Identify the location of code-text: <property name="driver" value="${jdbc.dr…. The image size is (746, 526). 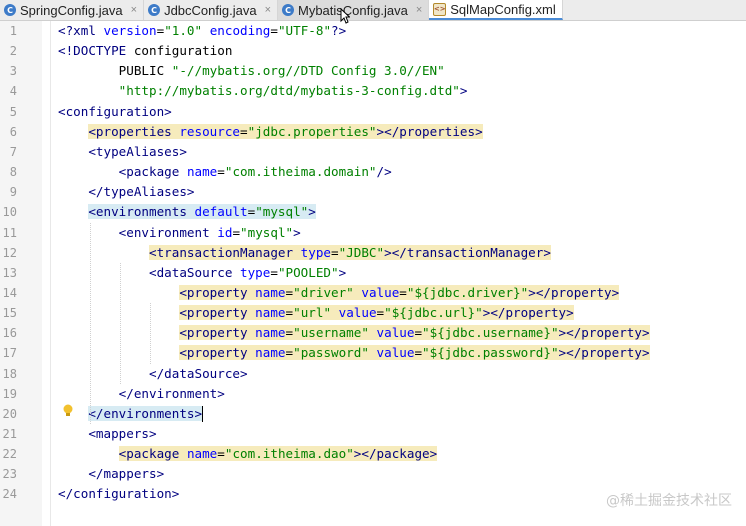
(399, 292).